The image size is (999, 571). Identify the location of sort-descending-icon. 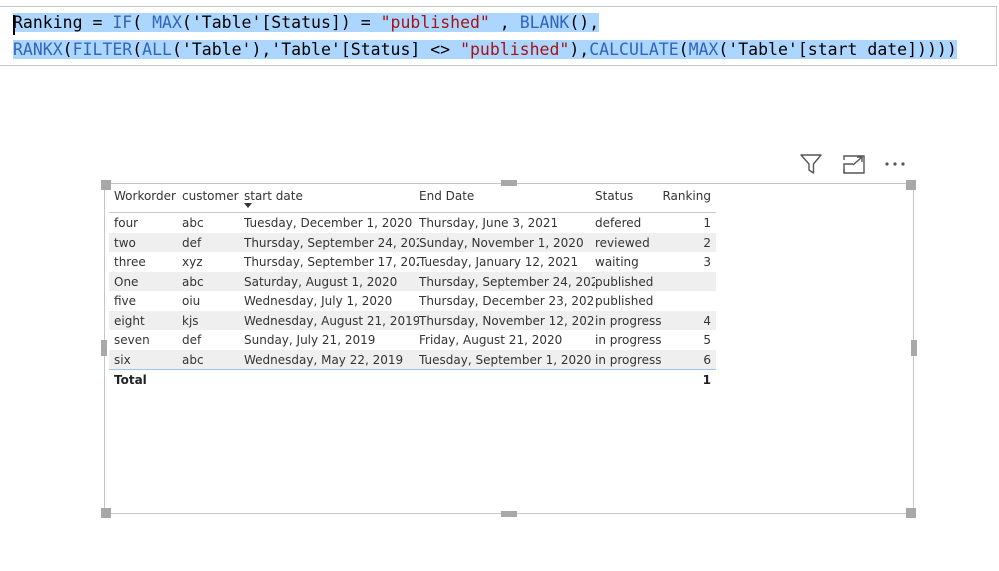
(248, 205).